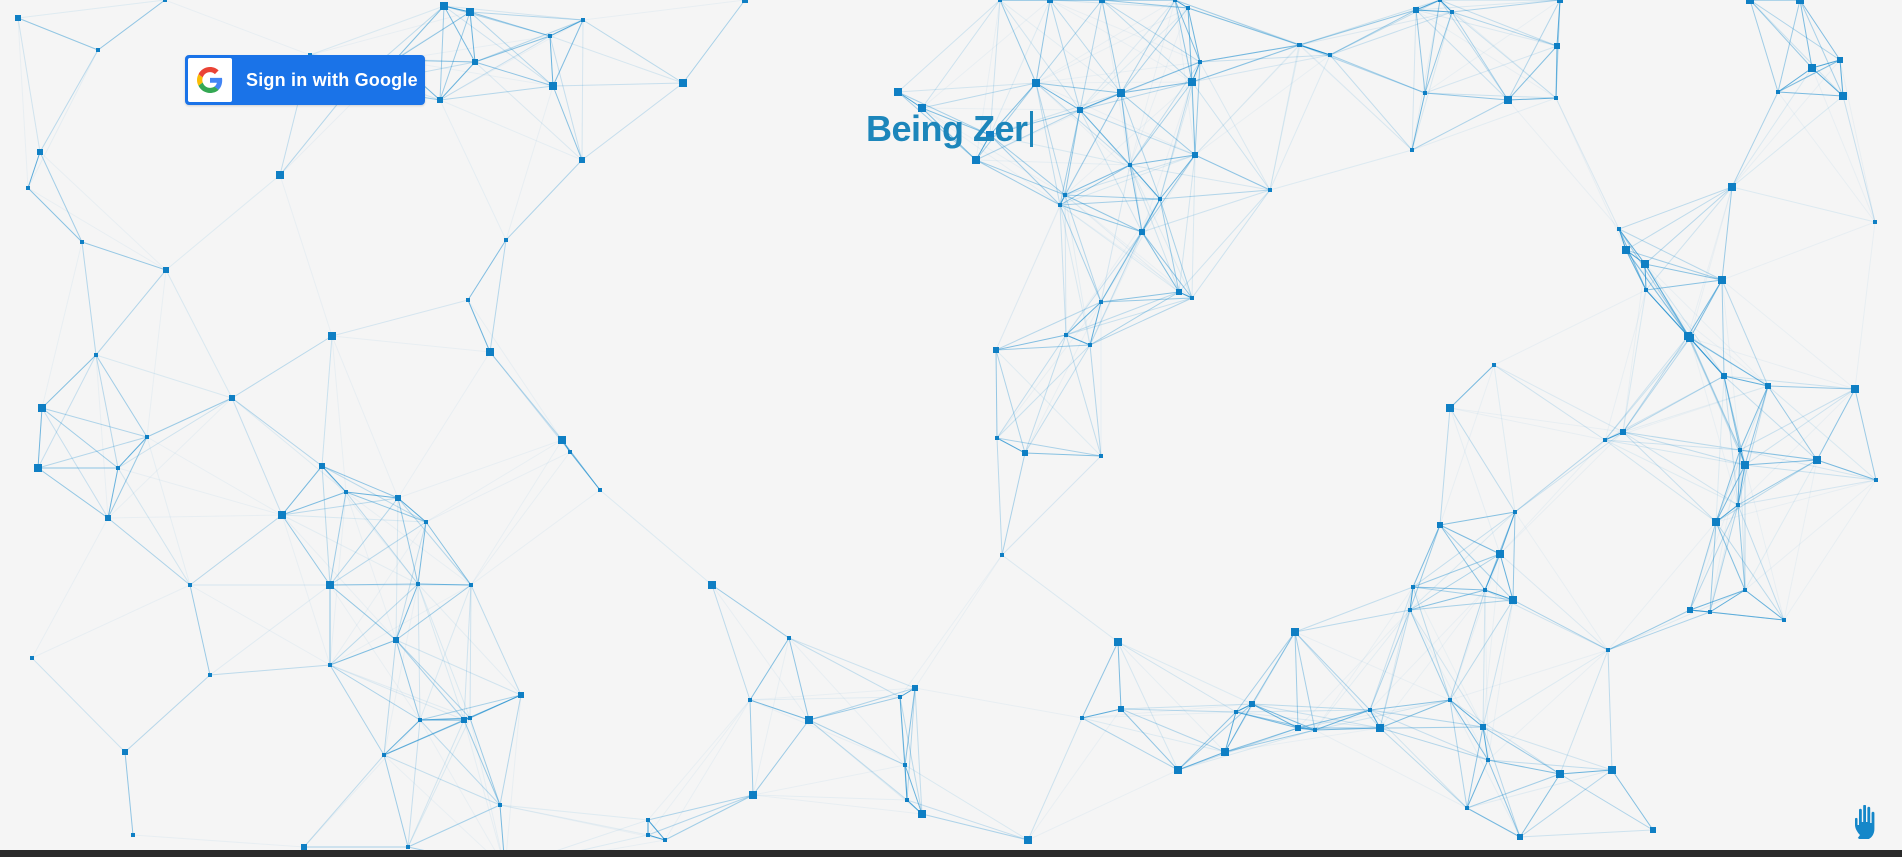 The width and height of the screenshot is (1902, 857). I want to click on google-sign-in-button: Sign in with Google, so click(305, 80).